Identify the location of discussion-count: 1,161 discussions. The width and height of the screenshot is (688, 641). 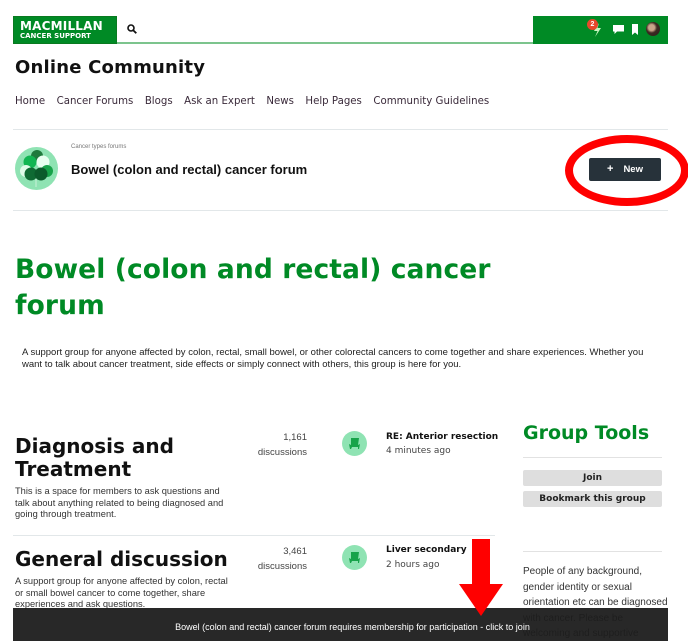
(277, 445).